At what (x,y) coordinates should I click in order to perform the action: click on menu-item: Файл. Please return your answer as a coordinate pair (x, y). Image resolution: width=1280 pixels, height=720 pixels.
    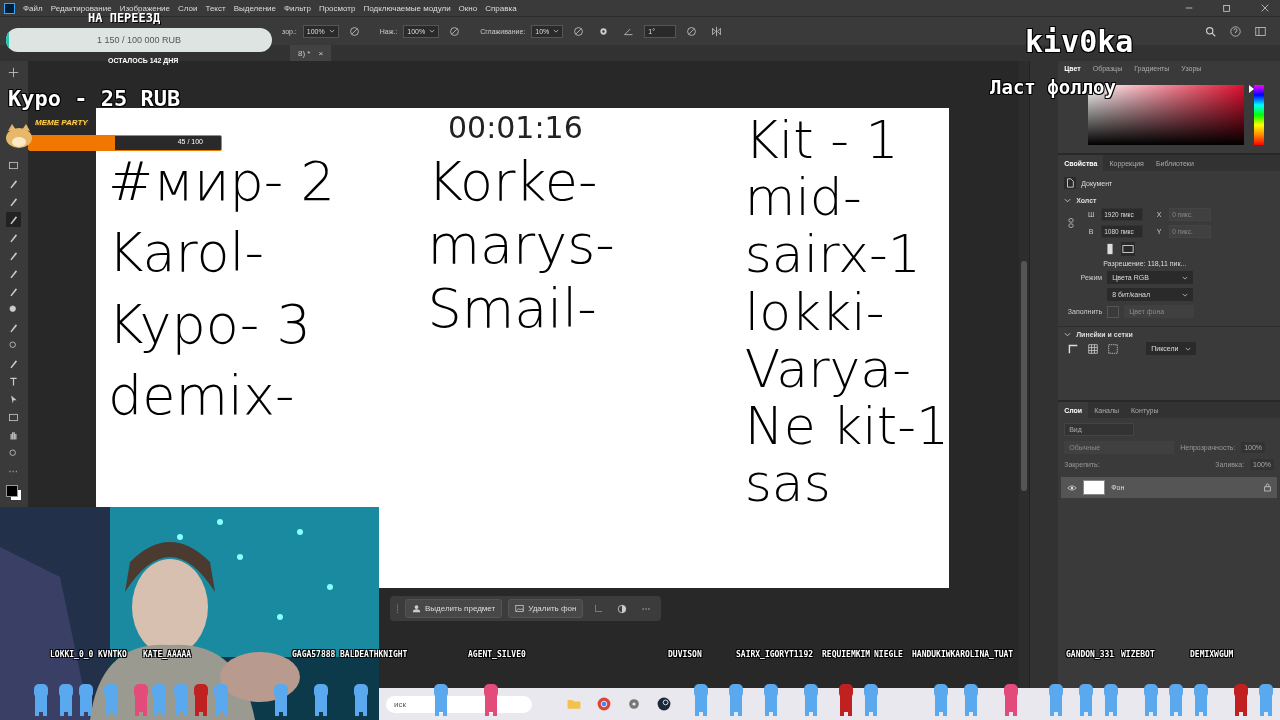
    Looking at the image, I should click on (33, 8).